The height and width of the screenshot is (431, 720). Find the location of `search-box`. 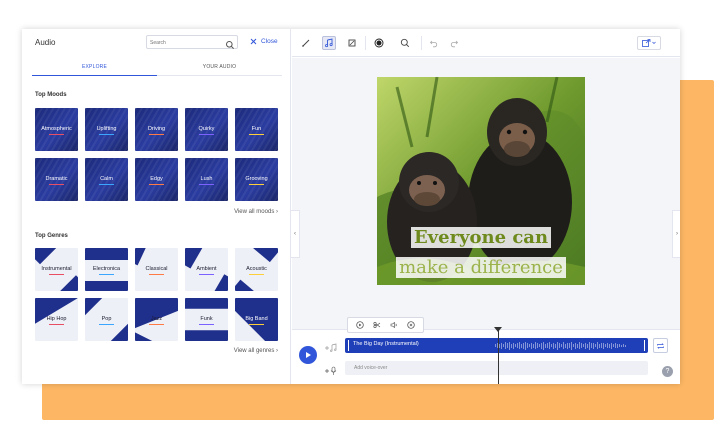

search-box is located at coordinates (192, 42).